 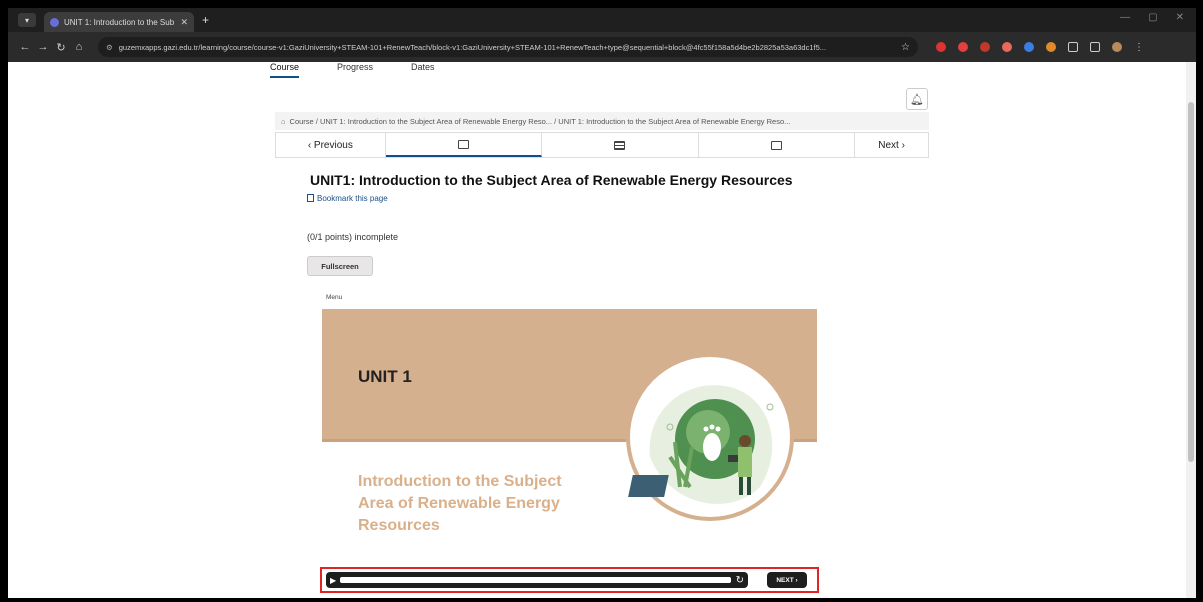 I want to click on slide-unit-label: UNIT 1, so click(x=385, y=376).